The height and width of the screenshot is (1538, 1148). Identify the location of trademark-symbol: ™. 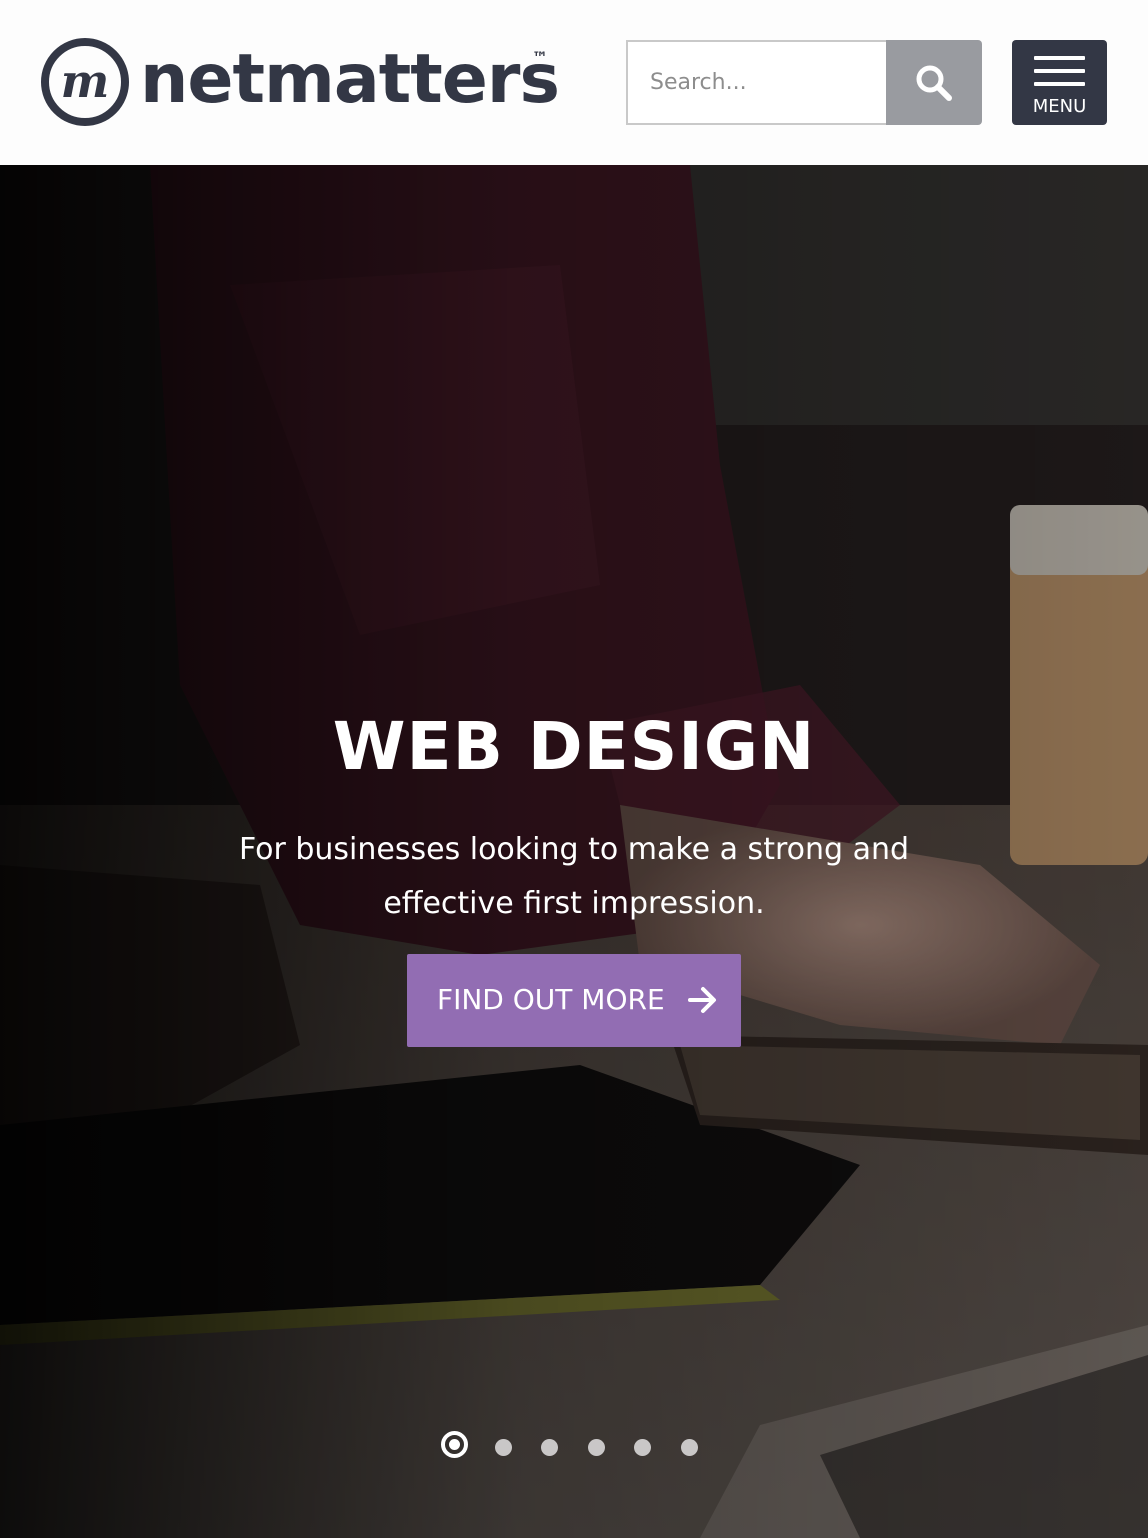
(540, 57).